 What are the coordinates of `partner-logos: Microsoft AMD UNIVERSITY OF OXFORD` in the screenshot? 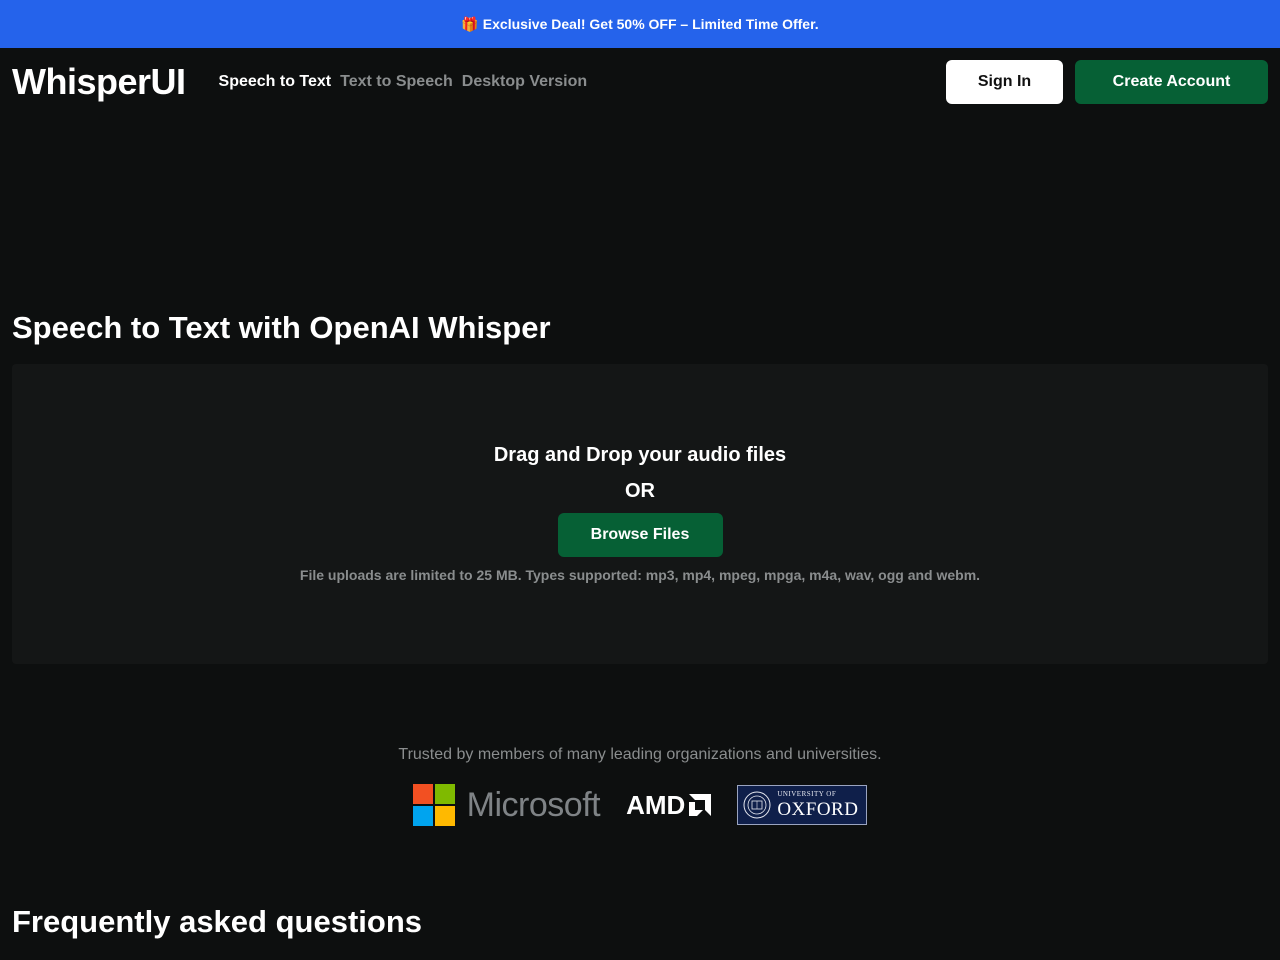 It's located at (640, 805).